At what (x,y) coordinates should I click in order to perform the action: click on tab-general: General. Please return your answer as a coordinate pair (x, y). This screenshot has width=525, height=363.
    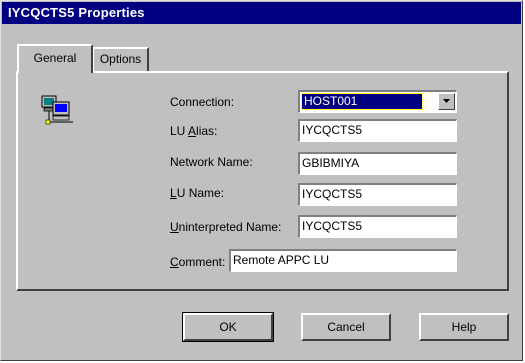
    Looking at the image, I should click on (55, 58).